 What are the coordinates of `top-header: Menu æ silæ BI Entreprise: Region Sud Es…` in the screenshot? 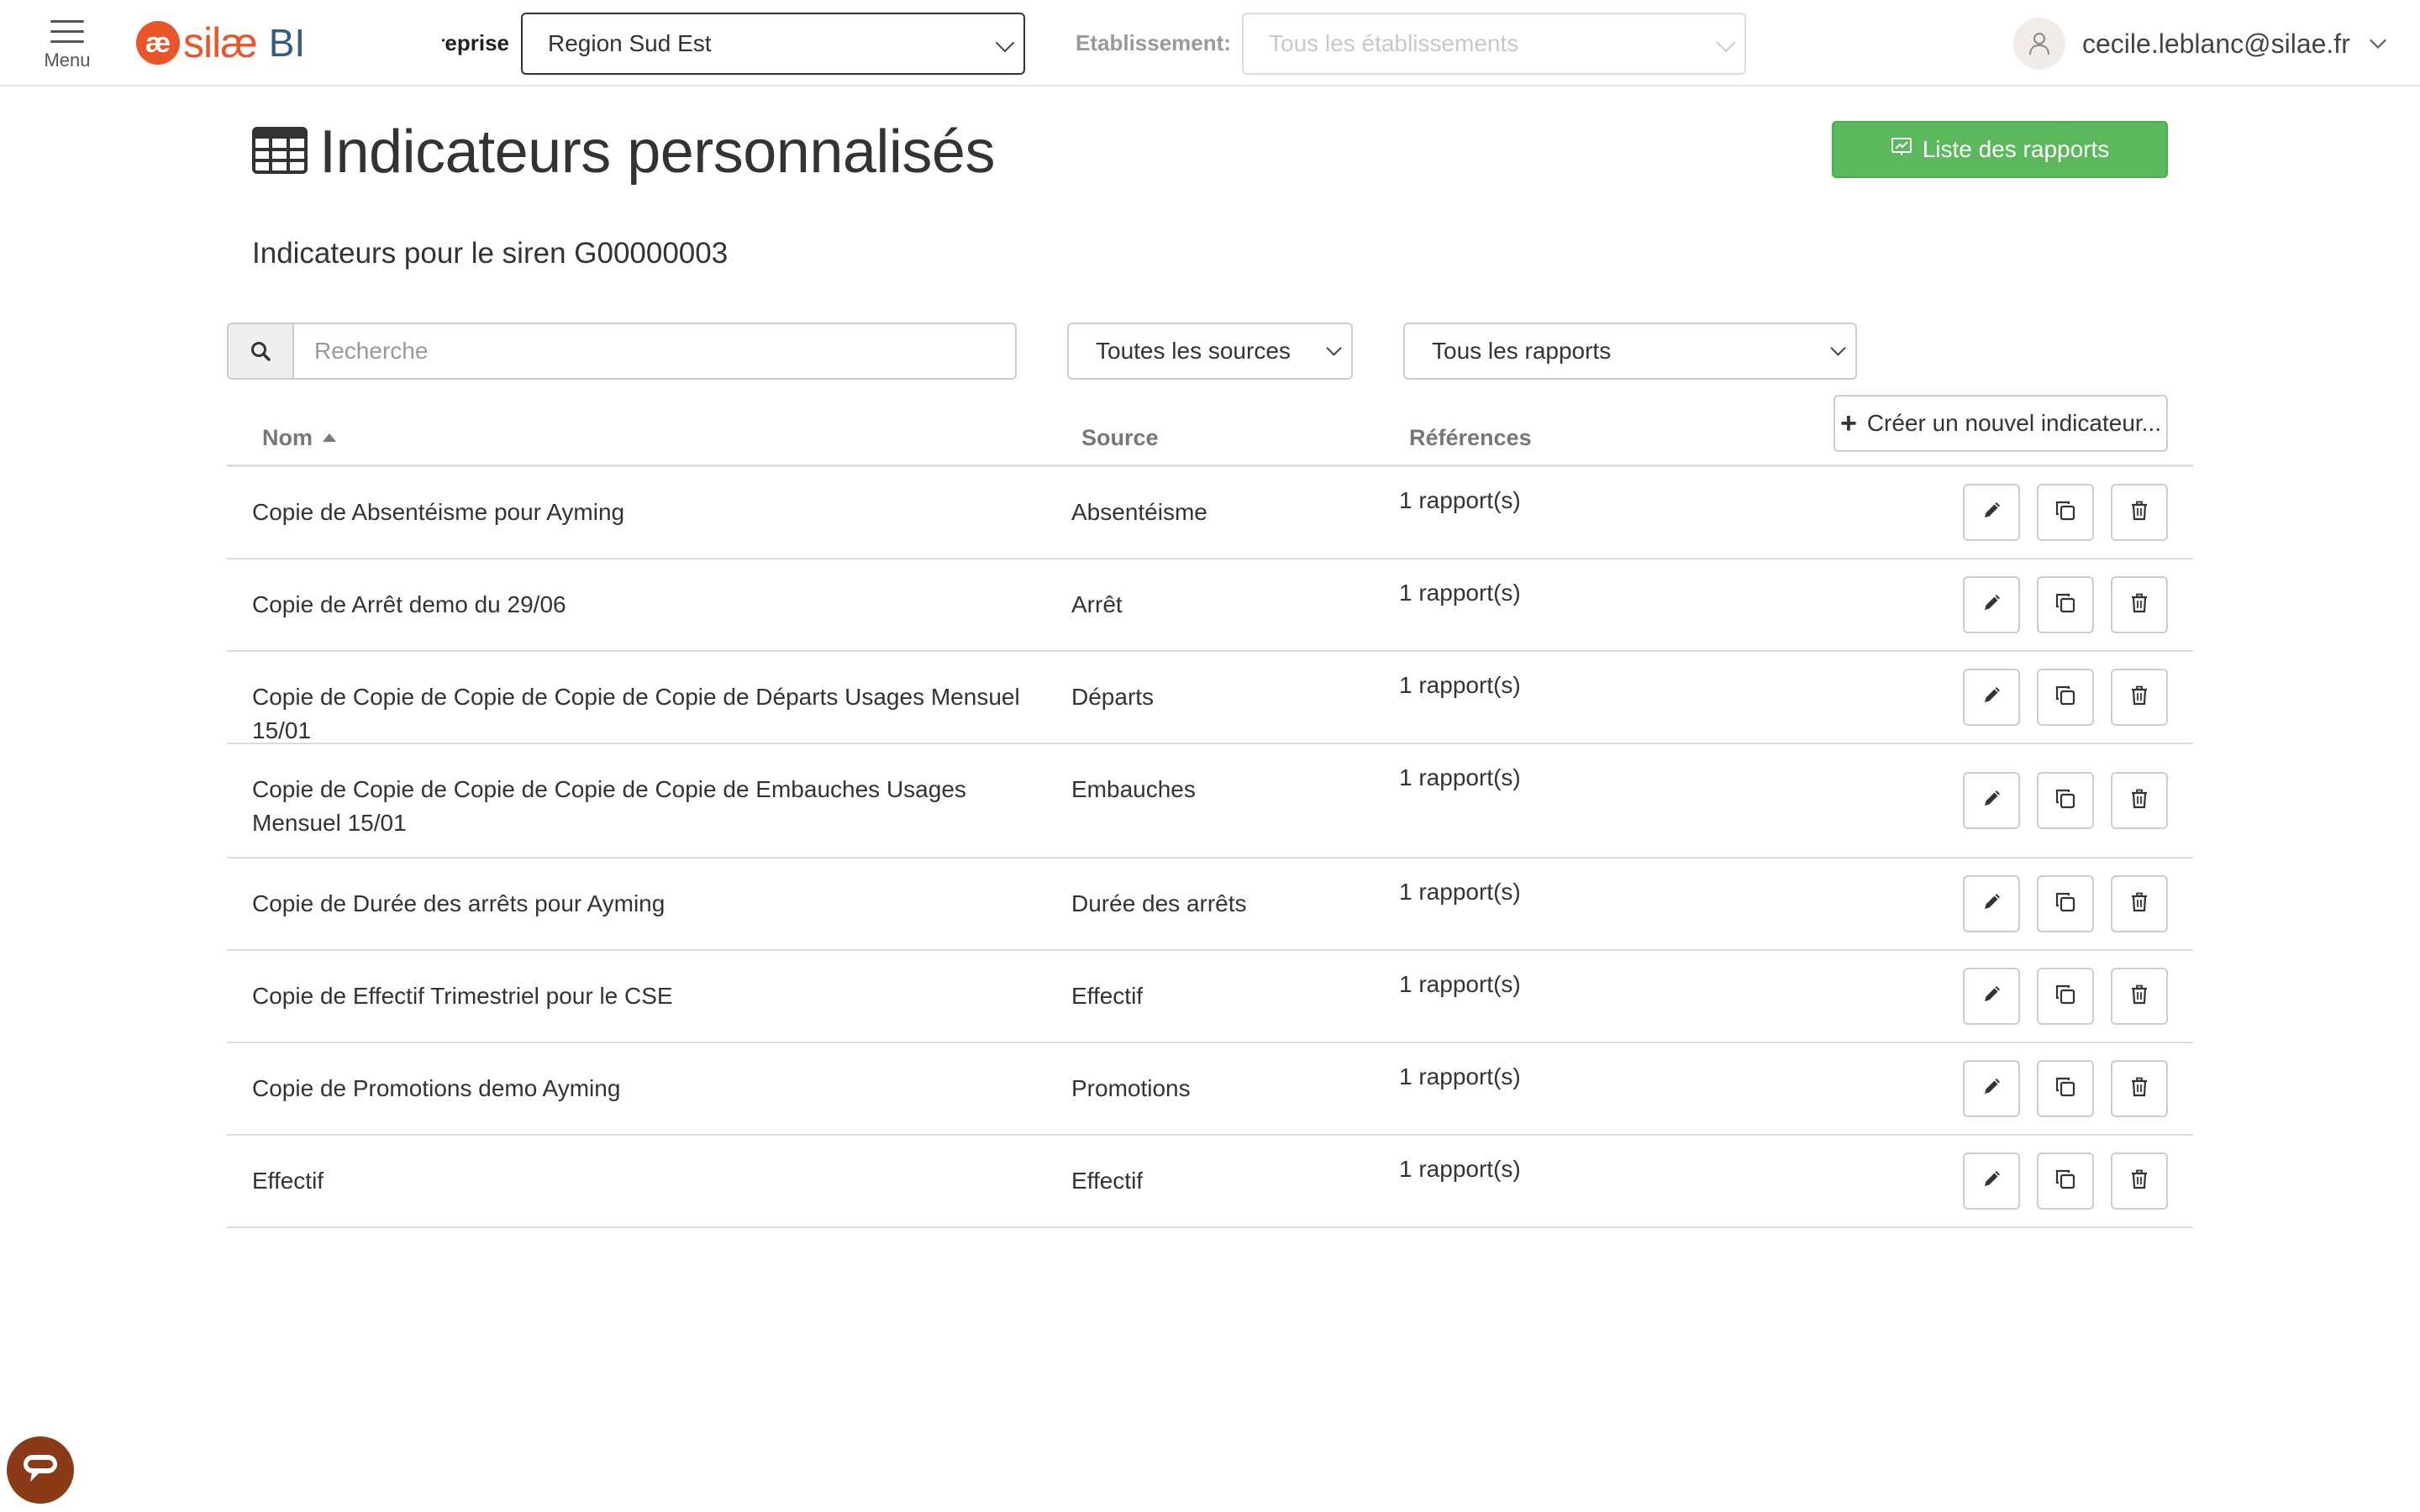 It's located at (1210, 43).